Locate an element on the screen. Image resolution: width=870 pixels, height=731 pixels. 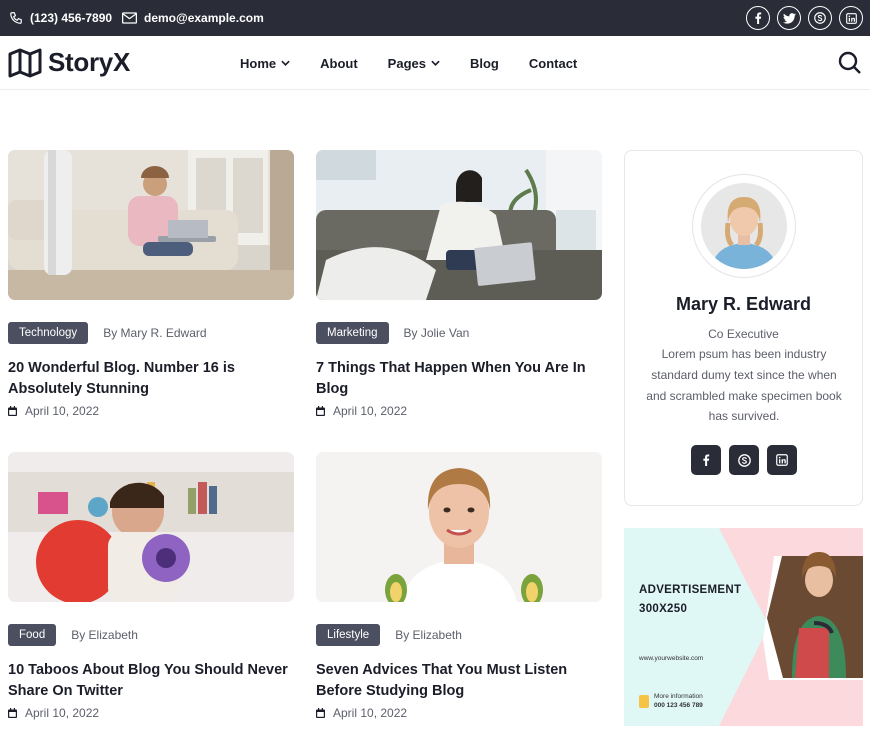
nav-item-home: Home is located at coordinates (265, 63).